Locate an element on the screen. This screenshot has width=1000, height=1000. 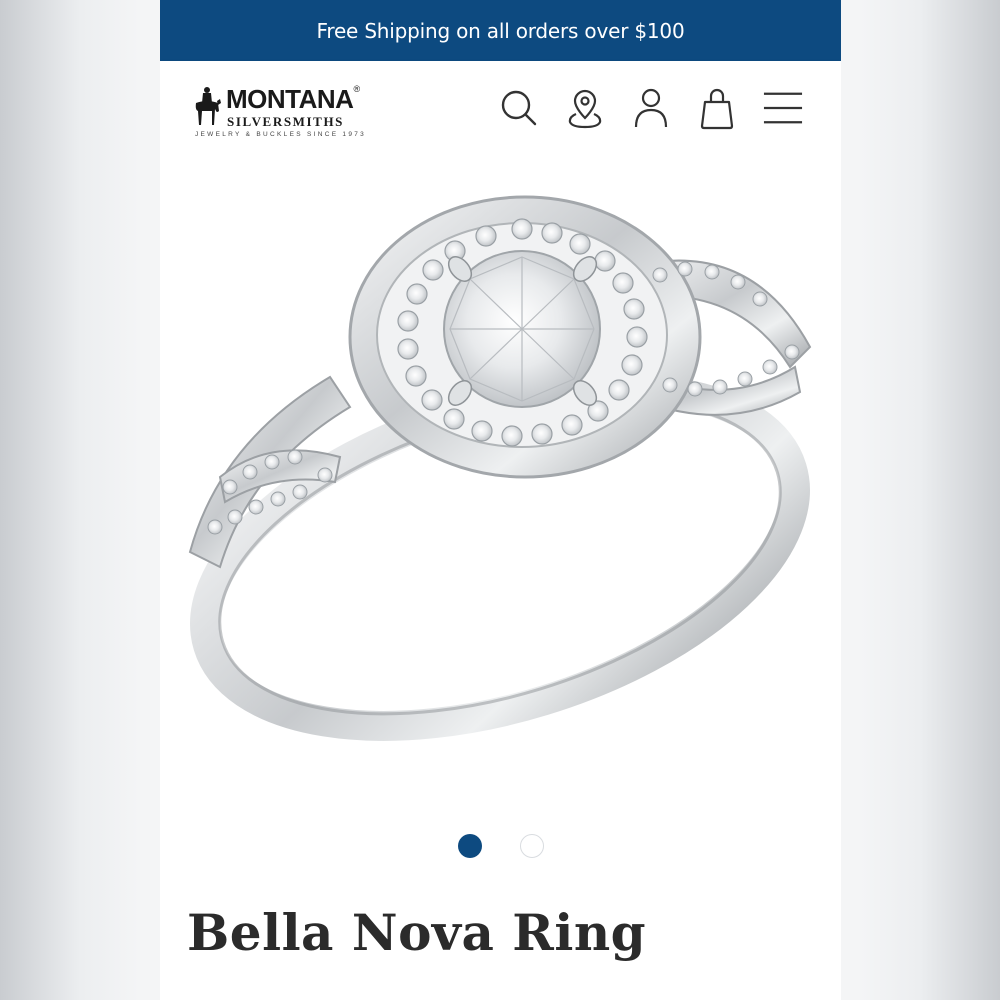
store-locator-icon is located at coordinates (585, 109).